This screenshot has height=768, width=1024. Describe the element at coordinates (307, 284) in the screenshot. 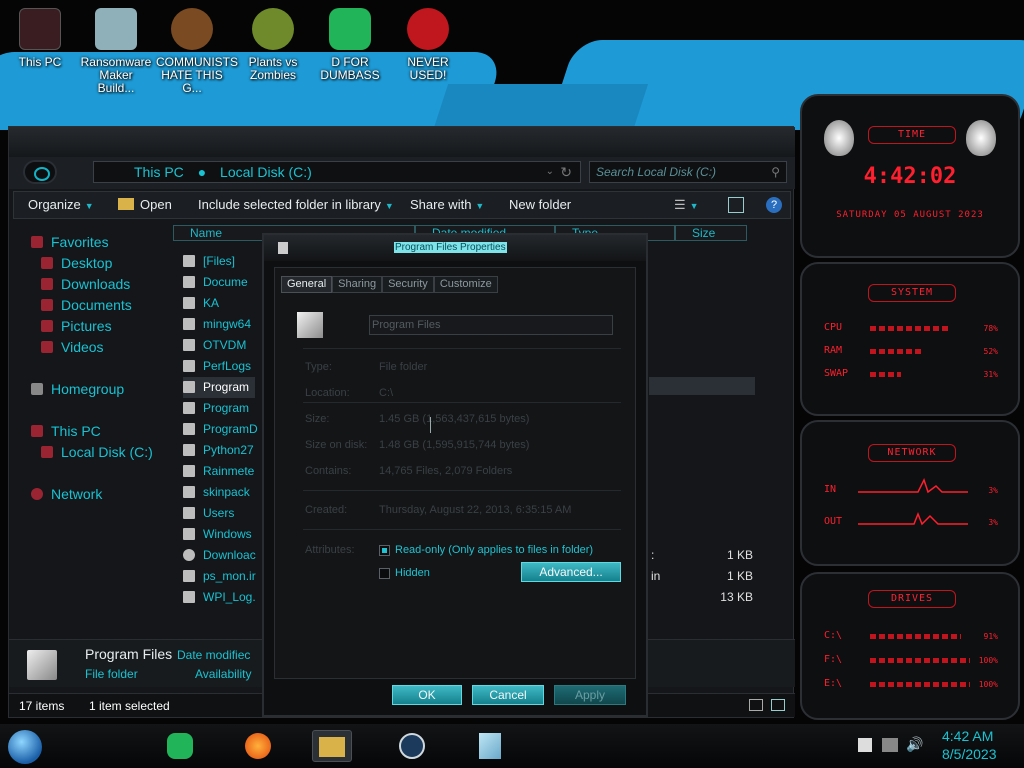

I see `tab-general: General` at that location.